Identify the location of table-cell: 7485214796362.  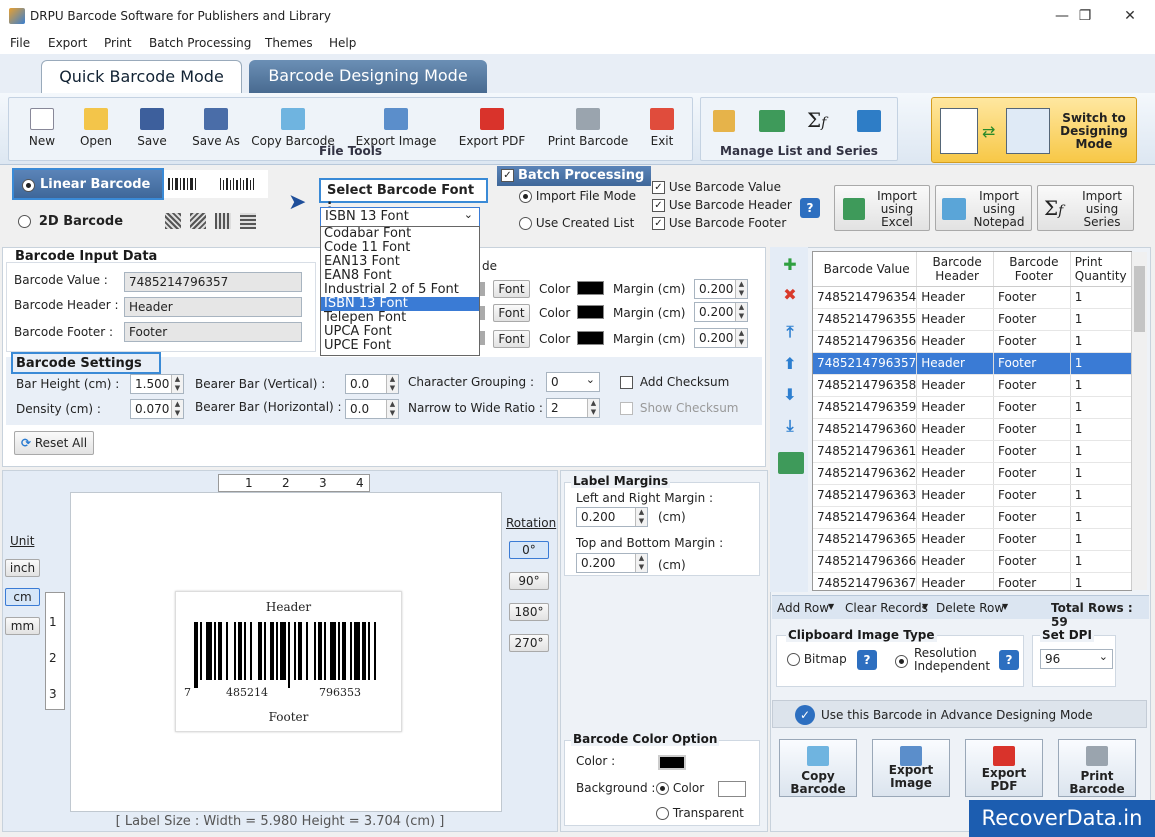
(865, 473).